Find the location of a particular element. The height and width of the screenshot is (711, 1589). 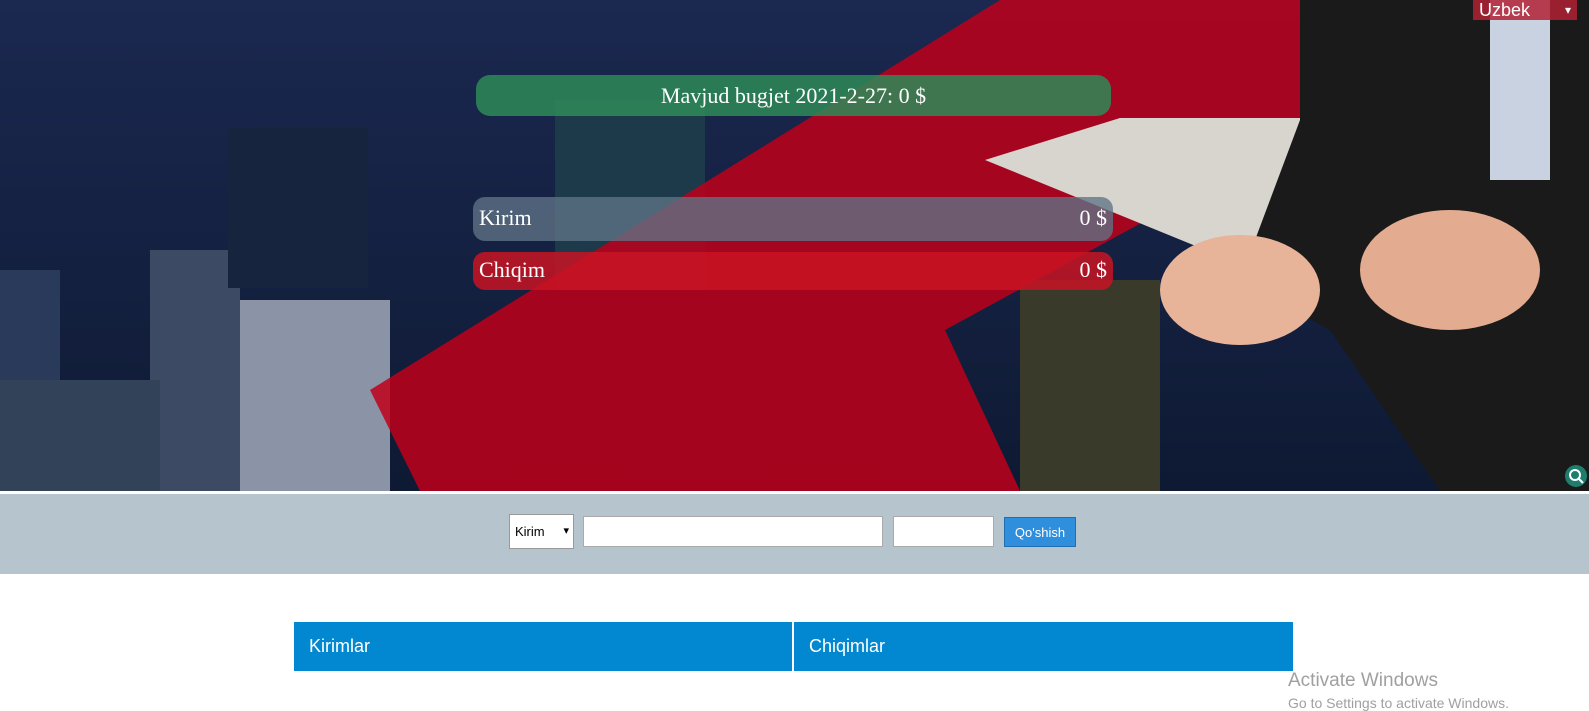

expense-value: 0 $ is located at coordinates (1093, 269).